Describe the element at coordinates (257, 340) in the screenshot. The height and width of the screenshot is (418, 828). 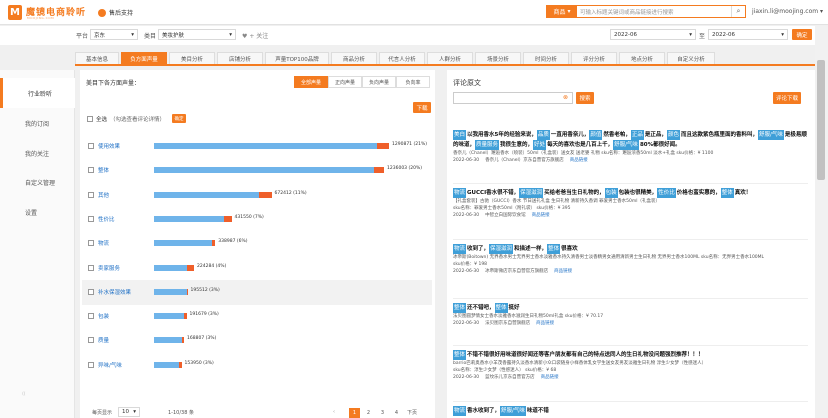
I see `aspect-row: 质量 168807 (3%)` at that location.